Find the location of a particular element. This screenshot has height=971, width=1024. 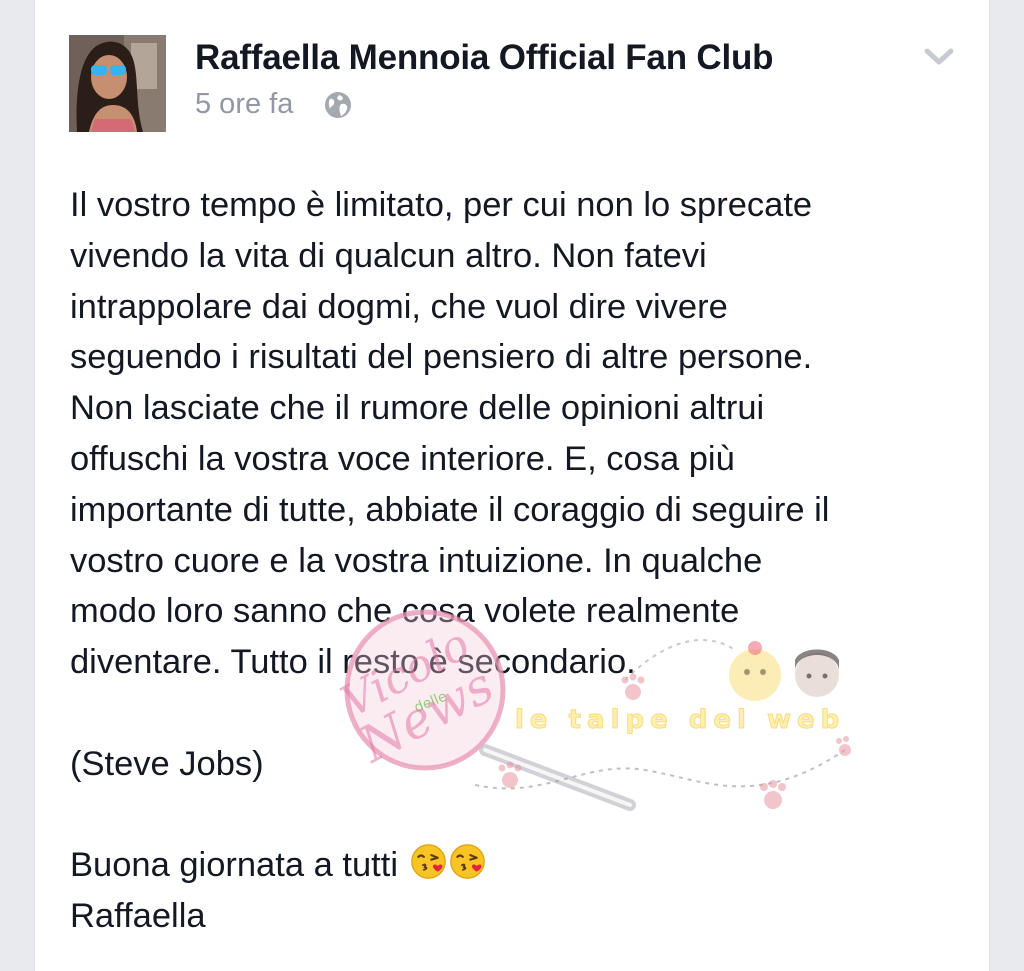

greeting-text: Buona giornata a tutti is located at coordinates (234, 865).